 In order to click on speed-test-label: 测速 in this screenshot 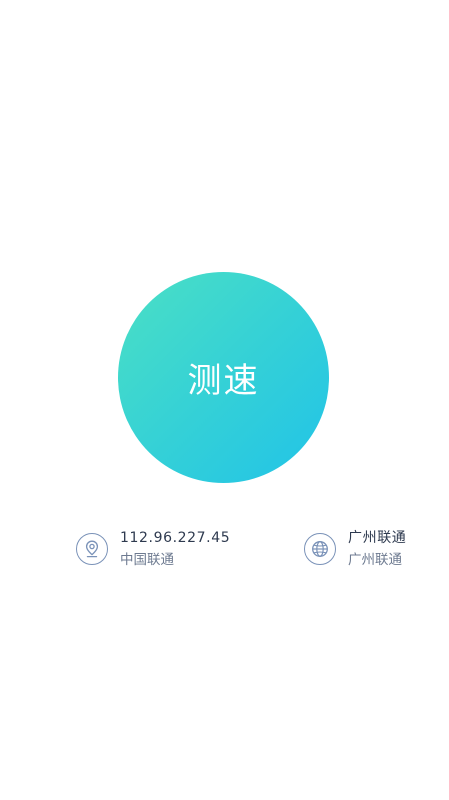, I will do `click(223, 381)`.